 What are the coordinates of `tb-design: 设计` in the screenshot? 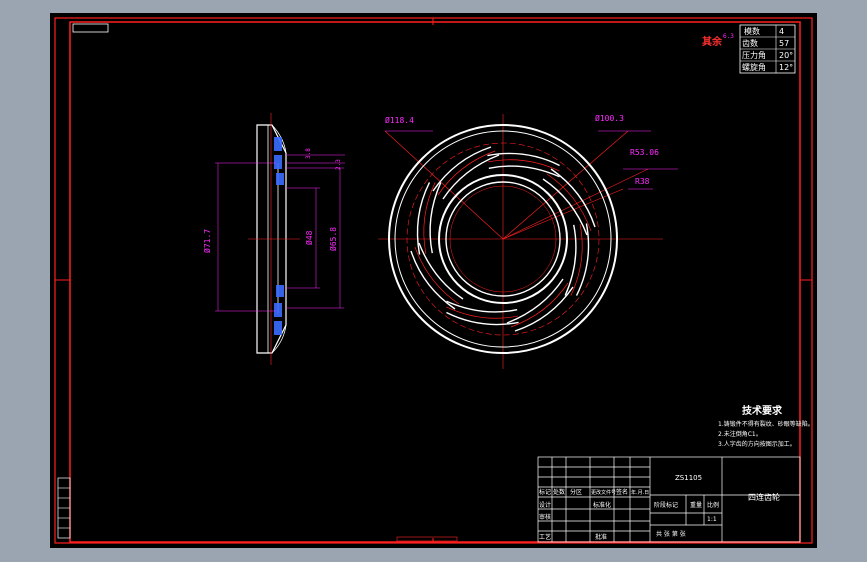 It's located at (545, 505).